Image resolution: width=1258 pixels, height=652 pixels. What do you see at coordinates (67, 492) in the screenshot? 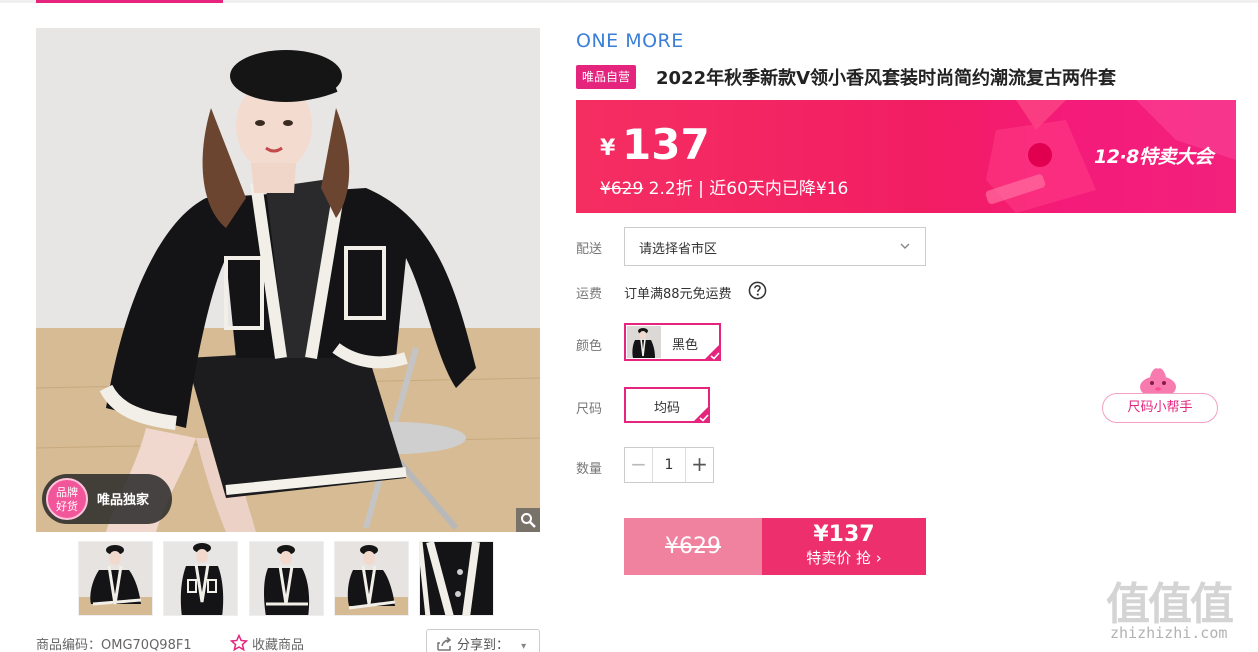
I see `seal-line-1: 品牌` at bounding box center [67, 492].